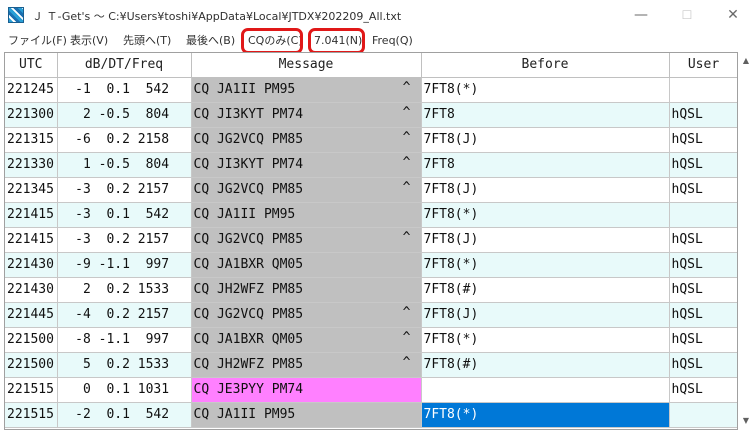 The image size is (756, 445). I want to click on table-row: 221515 0 0.1 1031 CQ JE3PYY PM74 hQSL, so click(371, 390).